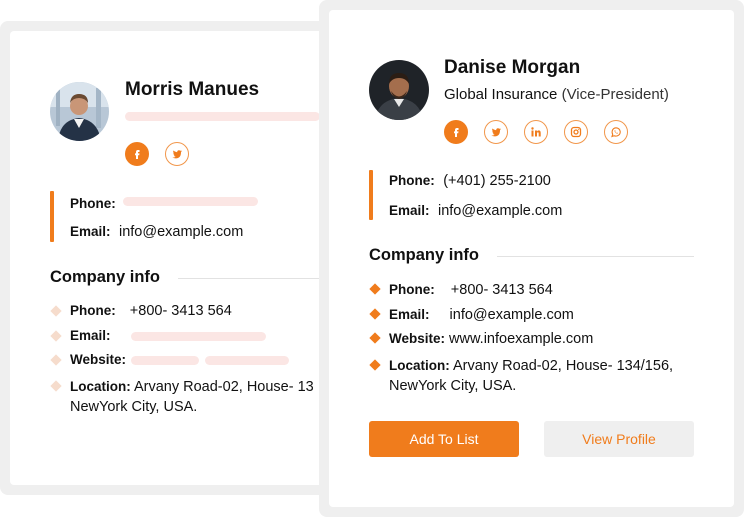  I want to click on back-company-phone-value: +800- 3413 564, so click(181, 311).